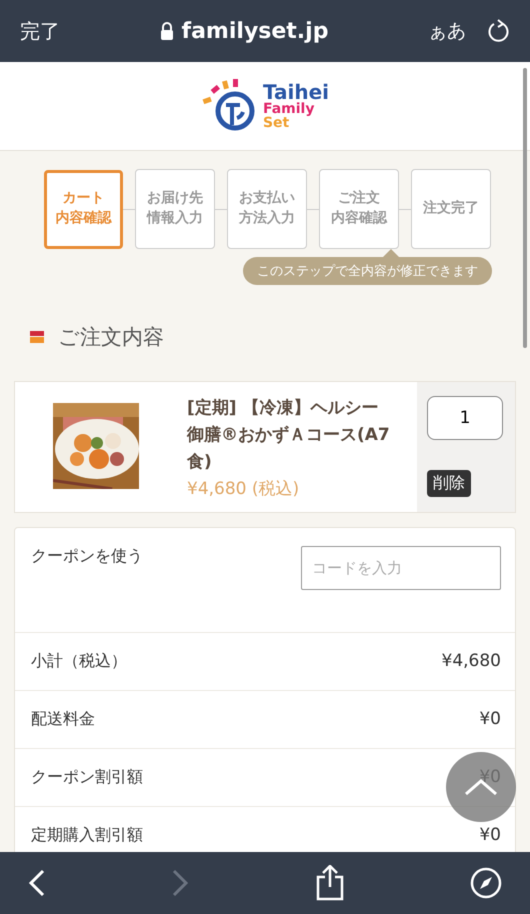  Describe the element at coordinates (367, 271) in the screenshot. I see `step-tooltip: このステップで全内容が修正できます` at that location.